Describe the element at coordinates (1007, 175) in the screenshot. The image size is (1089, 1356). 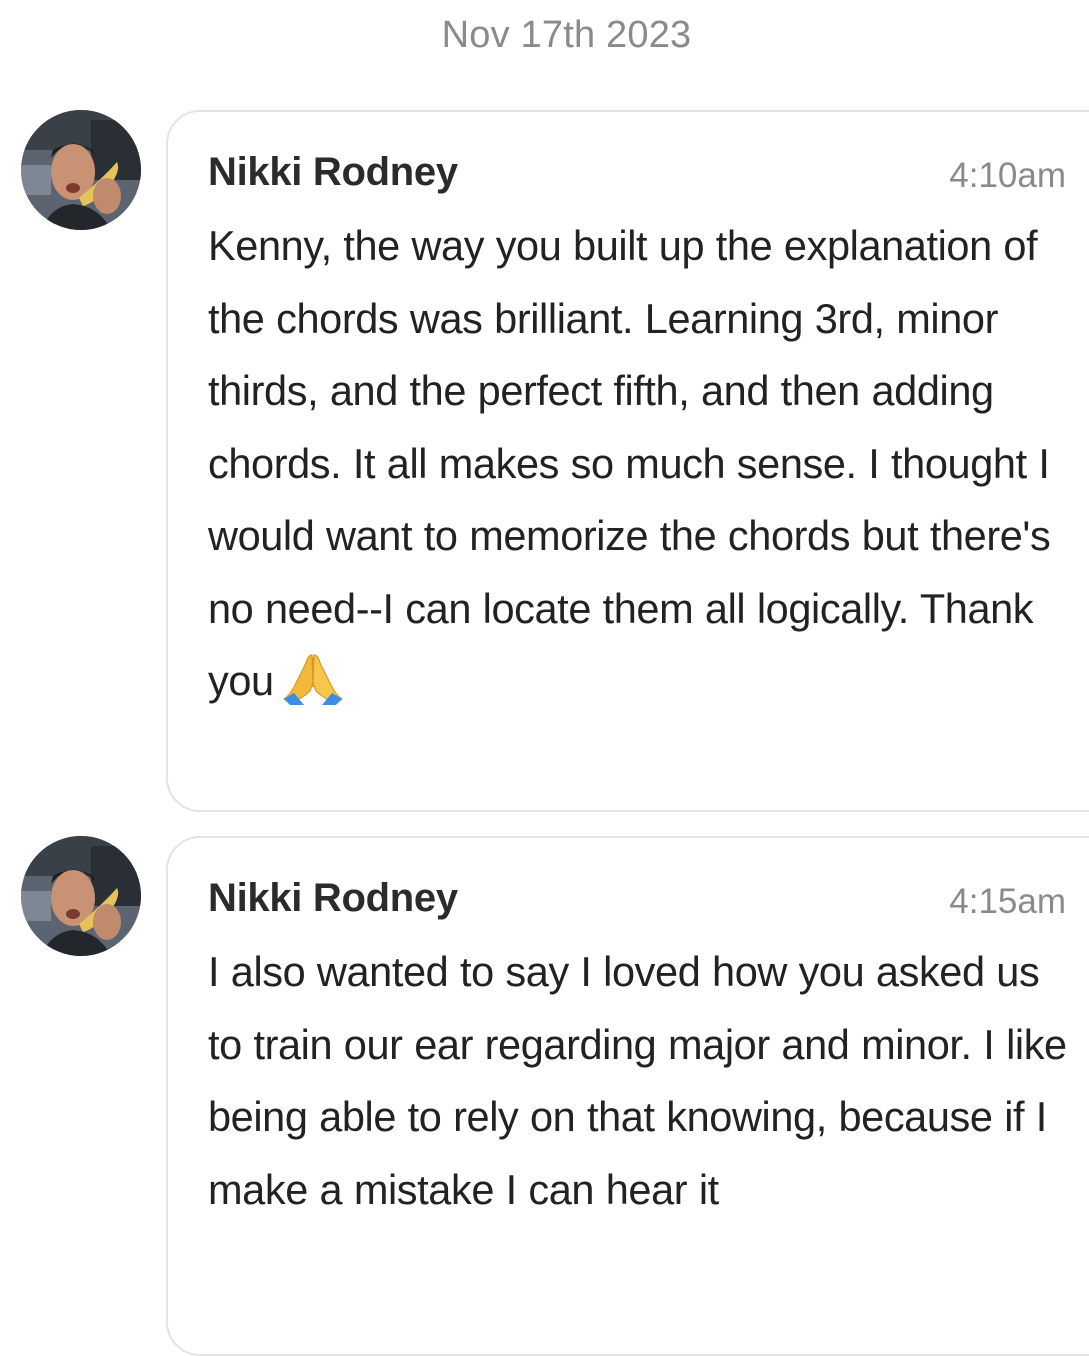
I see `message-timestamp: 4:10am` at that location.